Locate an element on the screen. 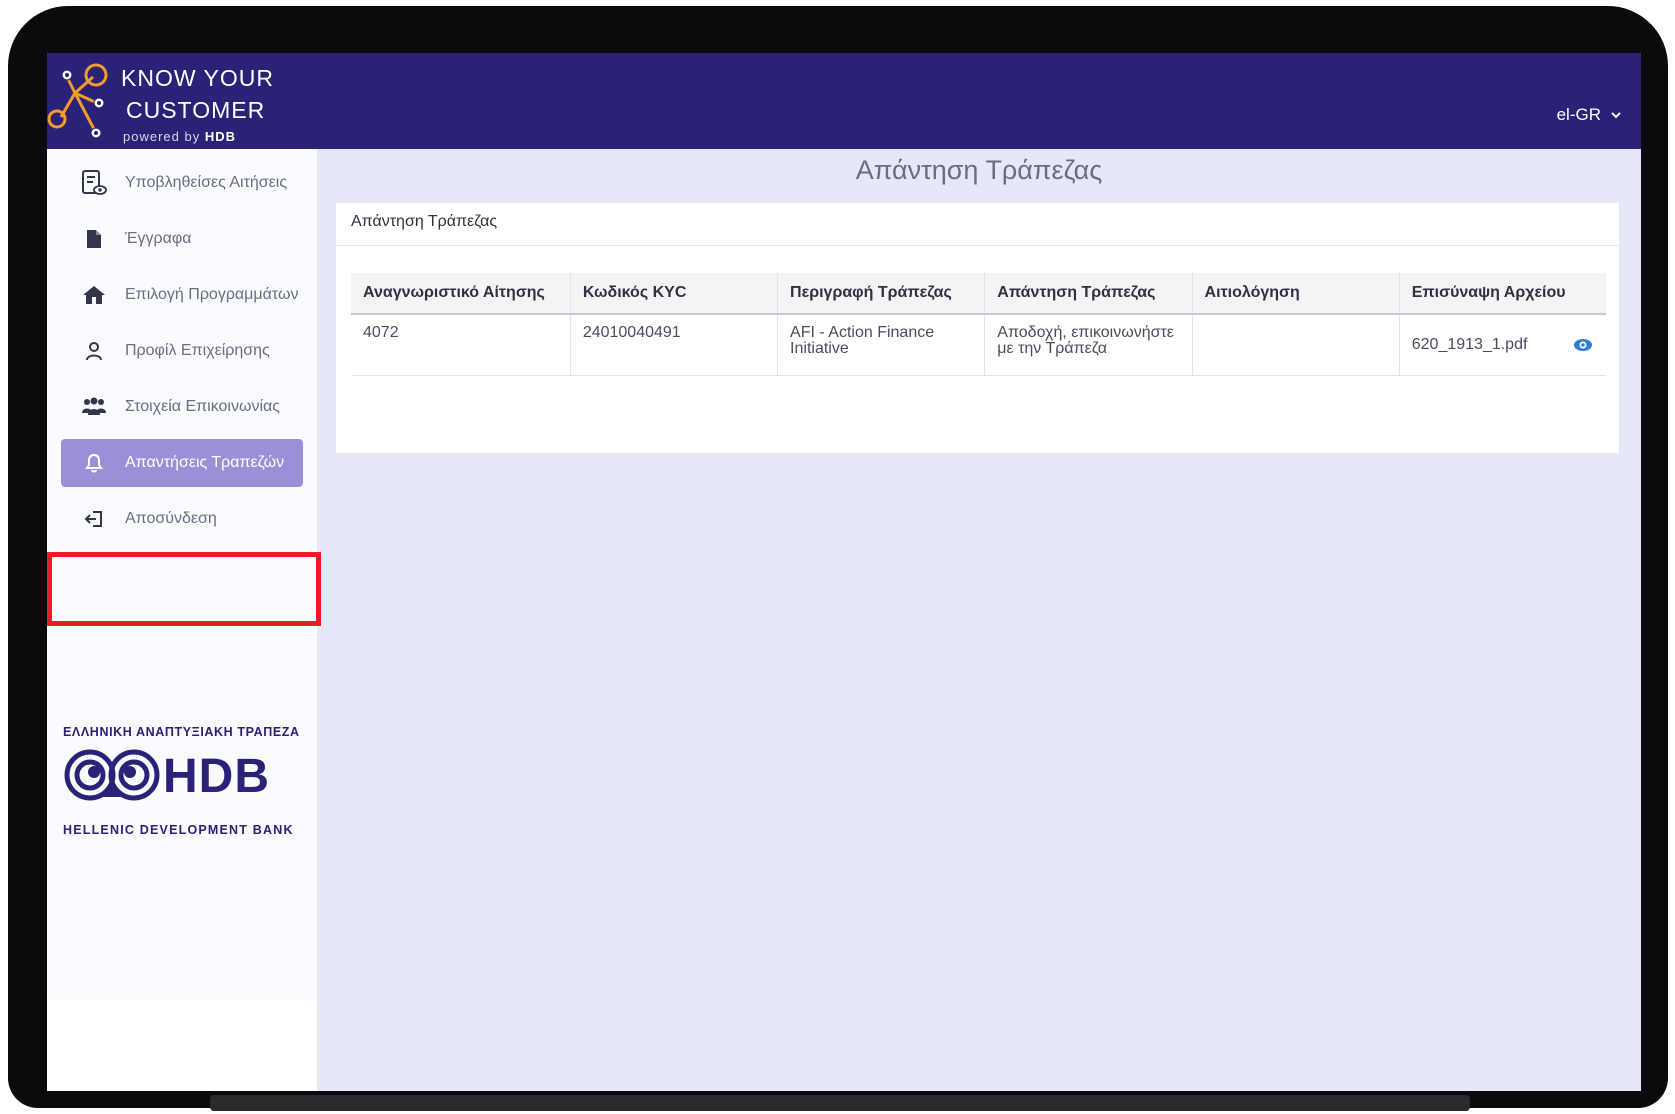 The image size is (1675, 1114). cell-kyc-code: 24010040491 is located at coordinates (674, 345).